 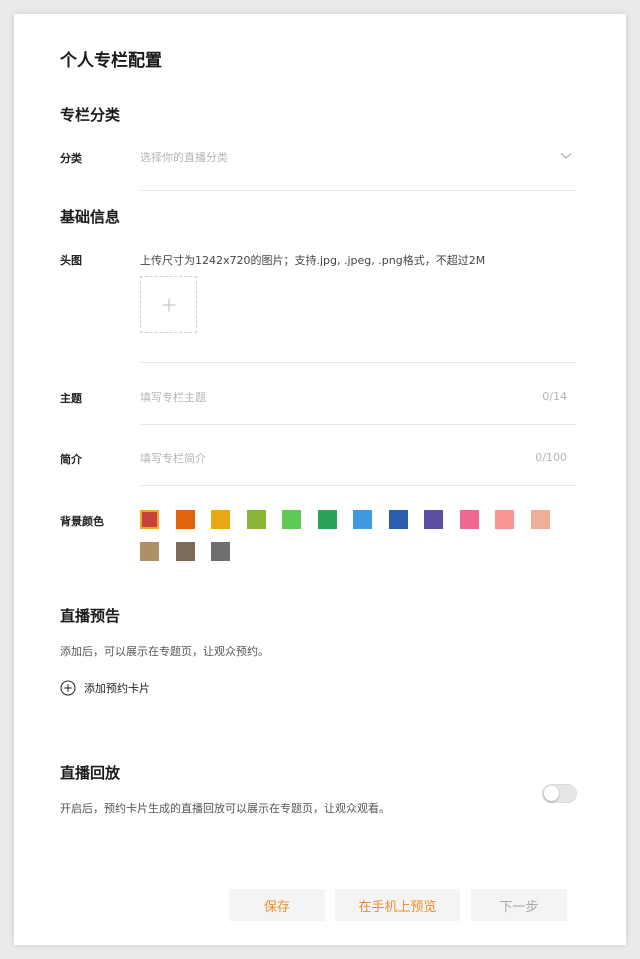 I want to click on live-preview-desc: 添加后，可以展示在专题页，让观众预约。, so click(x=164, y=651).